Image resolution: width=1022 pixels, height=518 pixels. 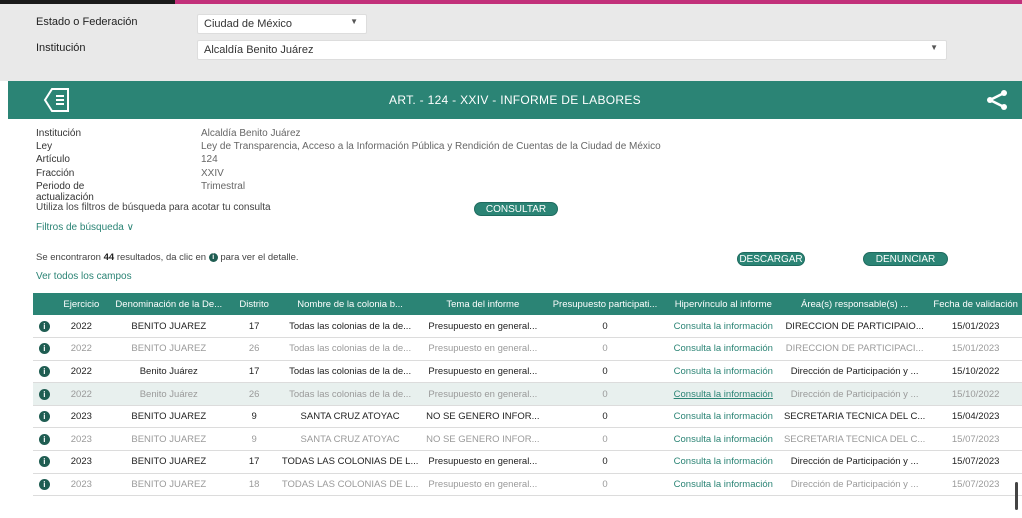 What do you see at coordinates (259, 50) in the screenshot?
I see `institucion-select-value: Alcaldía Benito Juárez` at bounding box center [259, 50].